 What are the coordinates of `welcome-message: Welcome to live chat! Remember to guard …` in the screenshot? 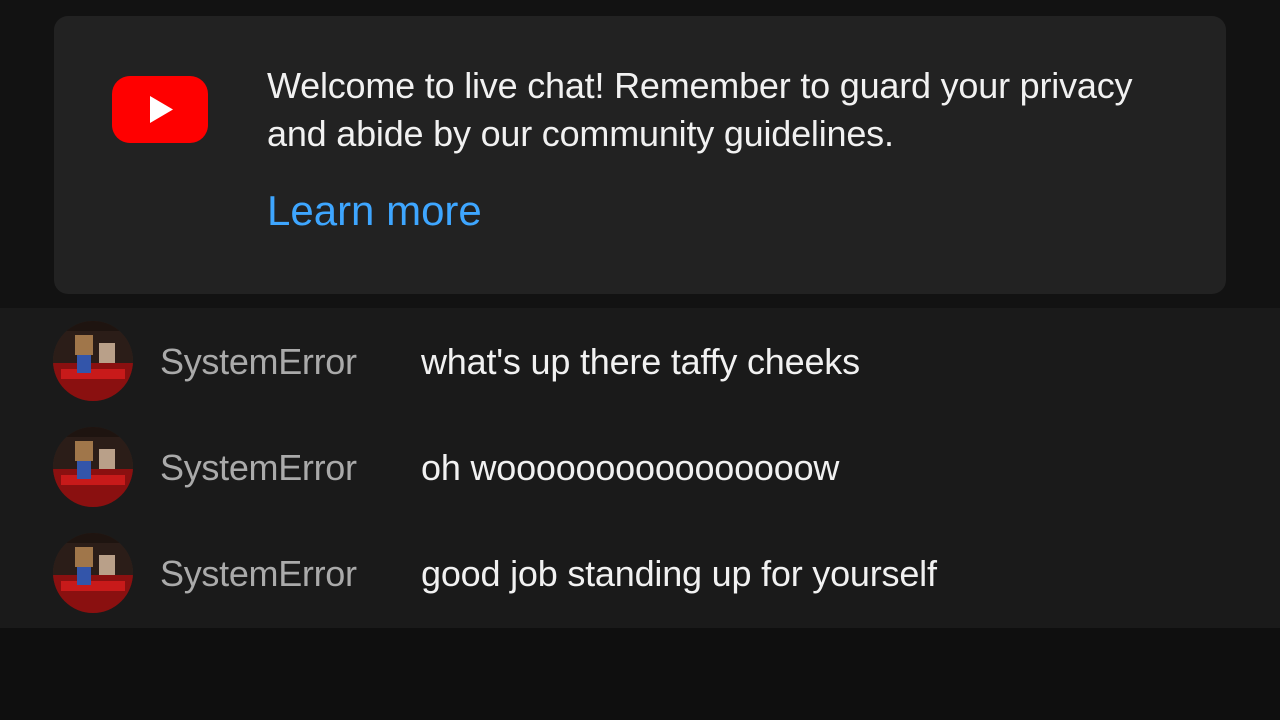 It's located at (700, 109).